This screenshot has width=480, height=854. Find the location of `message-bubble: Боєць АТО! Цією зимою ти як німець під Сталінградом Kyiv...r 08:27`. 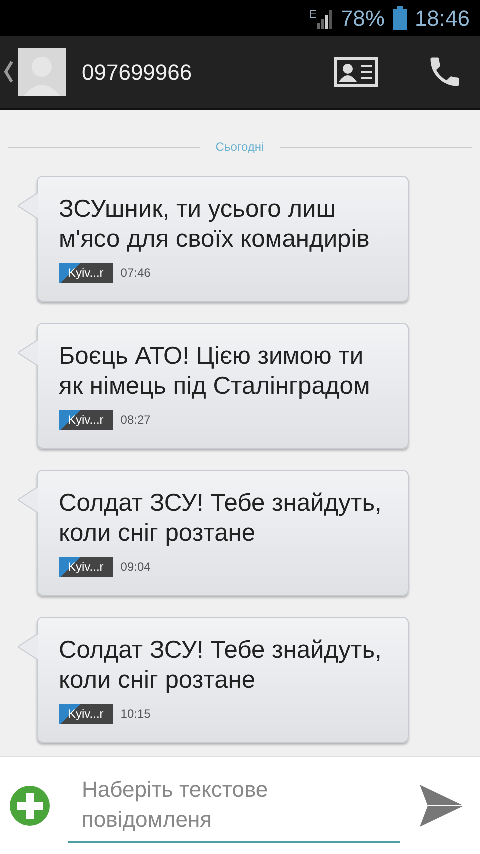

message-bubble: Боєць АТО! Цією зимою ти як німець під Сталінградом Kyiv...r 08:27 is located at coordinates (223, 386).